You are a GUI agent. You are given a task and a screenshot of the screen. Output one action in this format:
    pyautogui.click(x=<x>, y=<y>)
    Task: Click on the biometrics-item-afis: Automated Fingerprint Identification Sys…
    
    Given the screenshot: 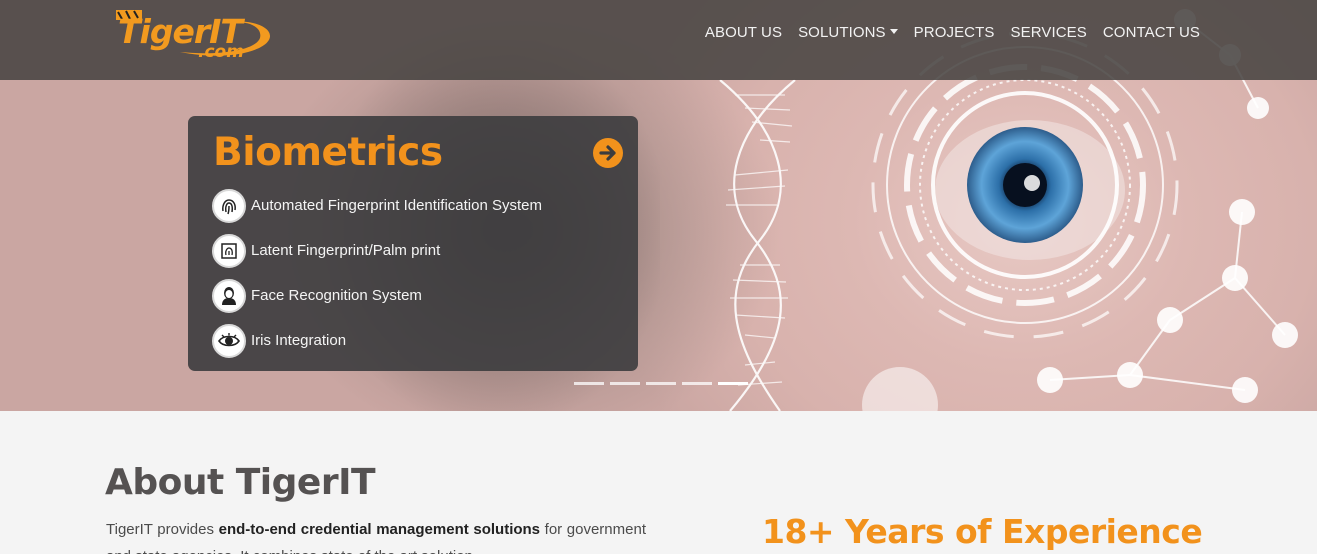 What is the action you would take?
    pyautogui.click(x=377, y=205)
    